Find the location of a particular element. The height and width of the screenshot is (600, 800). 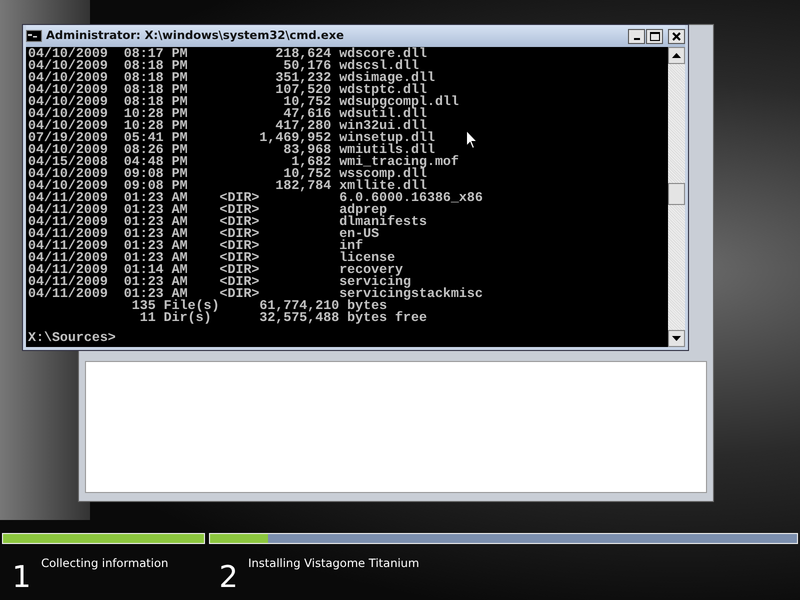

console-line: 07/19/2009 05:41 PM 1,469,952 winsetup.dll is located at coordinates (231, 138).